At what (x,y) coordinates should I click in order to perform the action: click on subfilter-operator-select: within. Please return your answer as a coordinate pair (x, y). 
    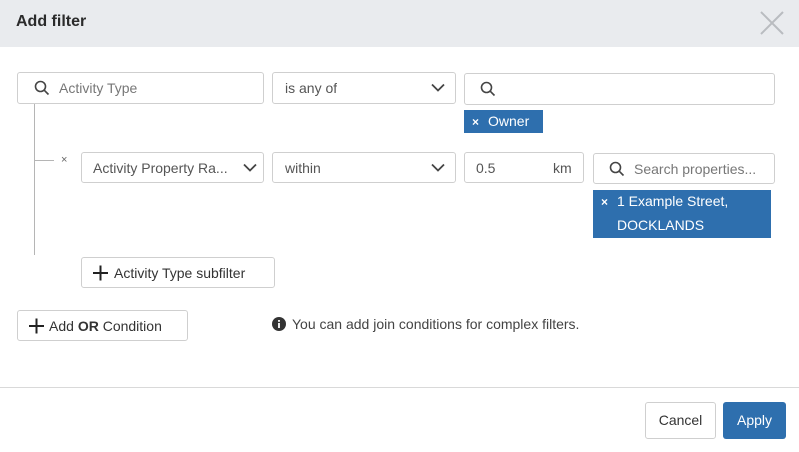
    Looking at the image, I should click on (364, 167).